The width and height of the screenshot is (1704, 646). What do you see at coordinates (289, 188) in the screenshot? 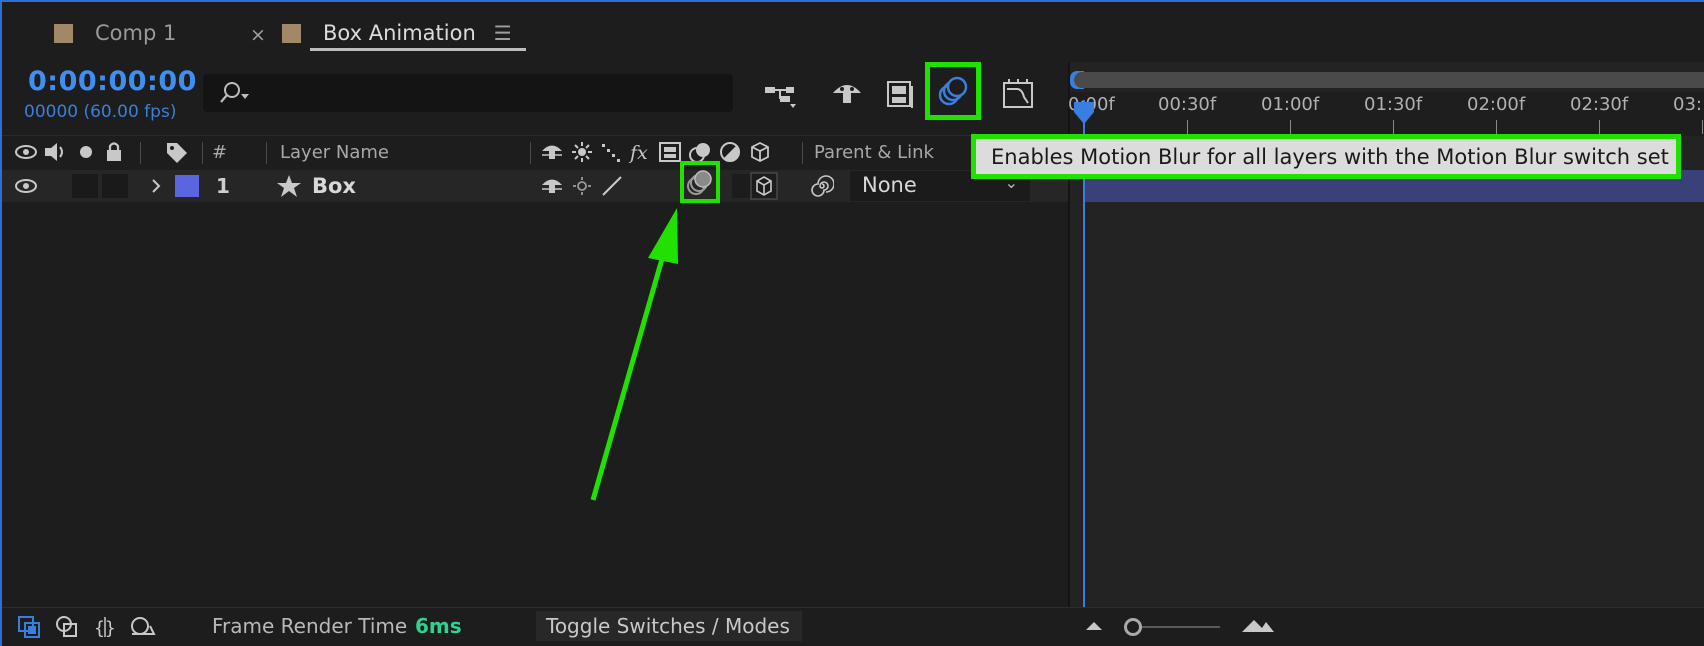
I see `star-shape-layer-icon` at bounding box center [289, 188].